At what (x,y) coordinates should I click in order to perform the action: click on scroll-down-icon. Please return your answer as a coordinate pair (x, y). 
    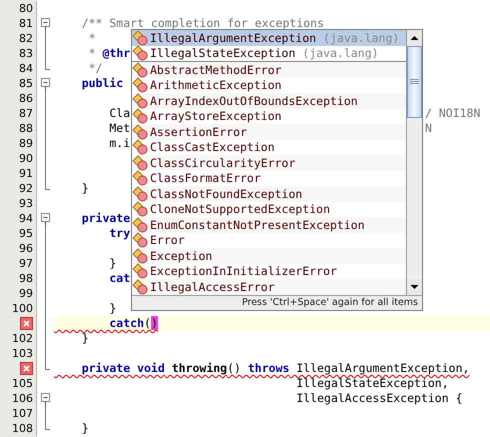
    Looking at the image, I should click on (414, 286).